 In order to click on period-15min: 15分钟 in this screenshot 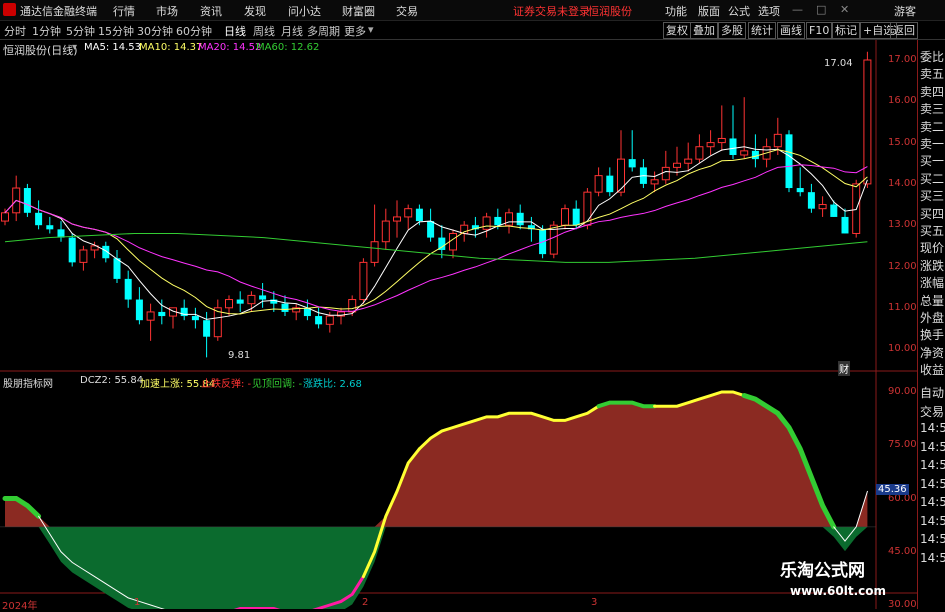, I will do `click(116, 31)`.